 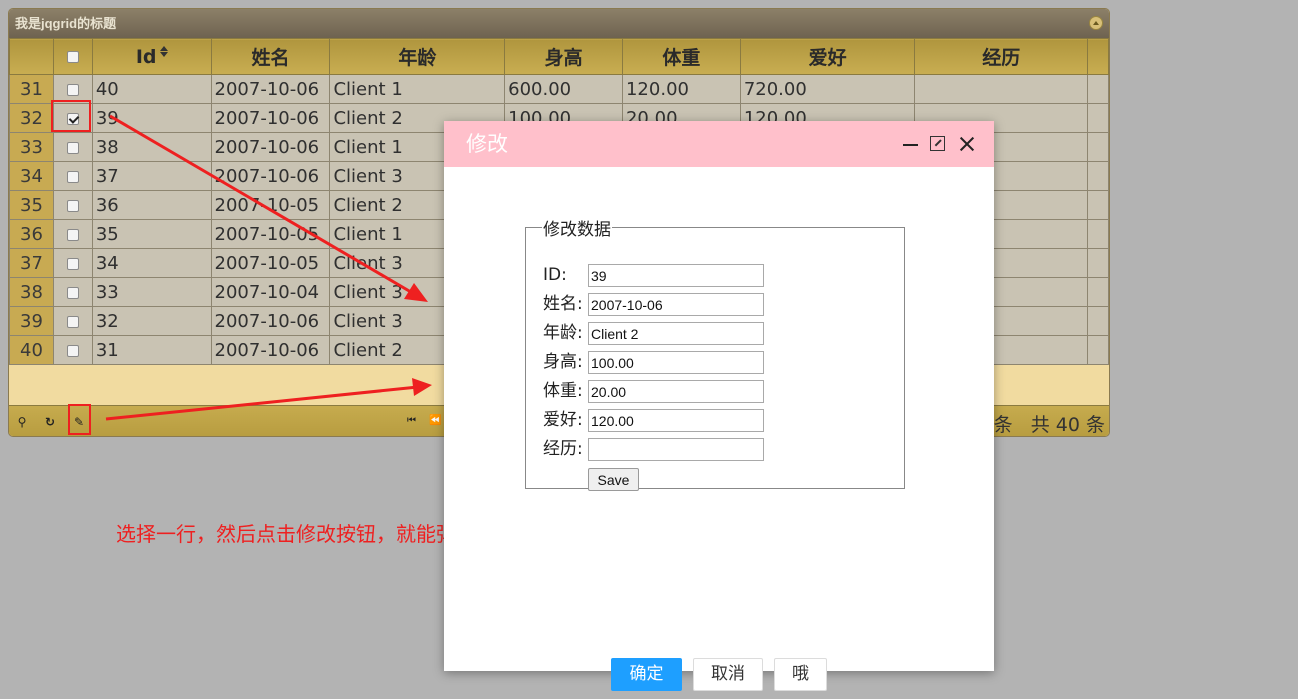 What do you see at coordinates (563, 449) in the screenshot?
I see `form-label: 经历:` at bounding box center [563, 449].